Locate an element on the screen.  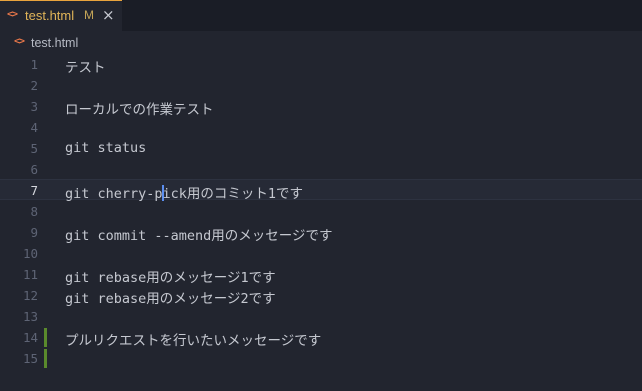
modified-badge: M is located at coordinates (89, 15).